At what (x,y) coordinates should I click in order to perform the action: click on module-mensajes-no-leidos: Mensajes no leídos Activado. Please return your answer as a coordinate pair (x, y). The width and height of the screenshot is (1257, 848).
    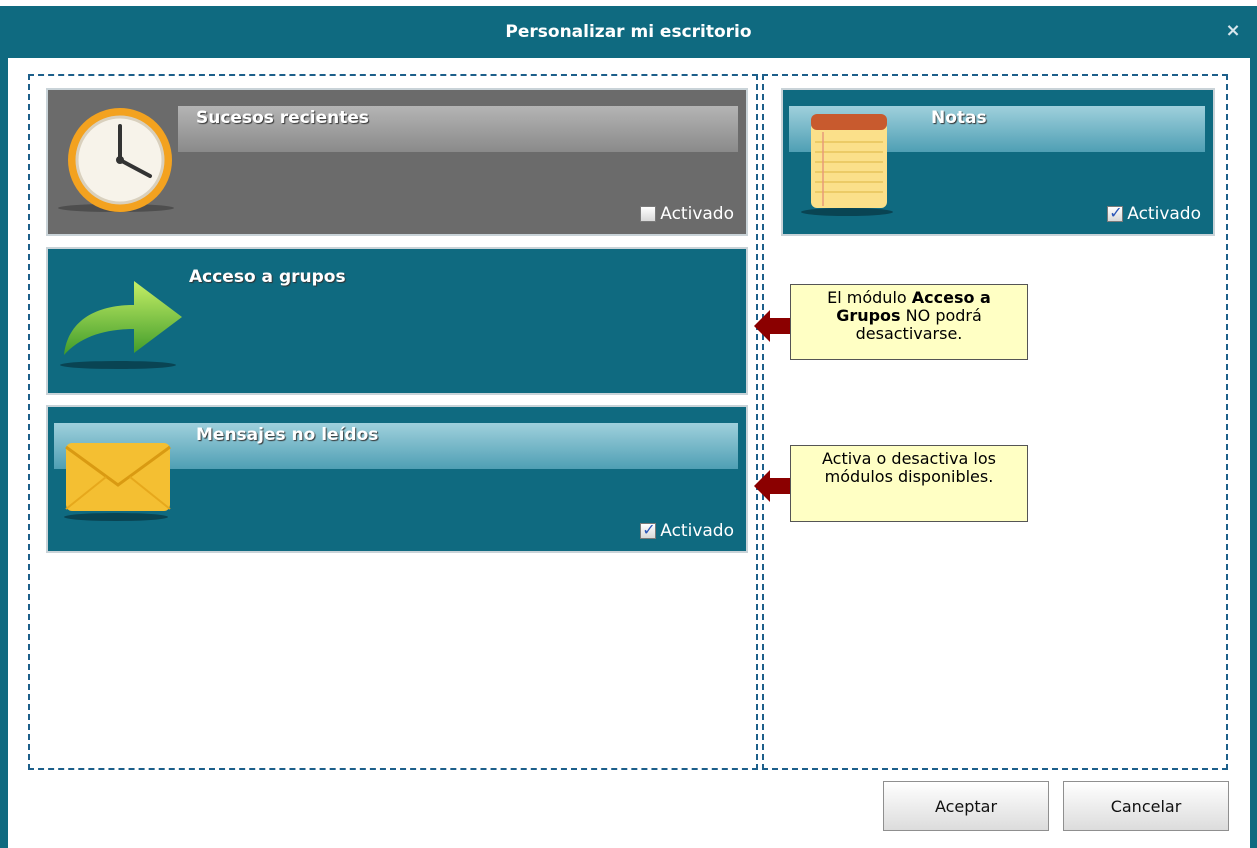
    Looking at the image, I should click on (397, 479).